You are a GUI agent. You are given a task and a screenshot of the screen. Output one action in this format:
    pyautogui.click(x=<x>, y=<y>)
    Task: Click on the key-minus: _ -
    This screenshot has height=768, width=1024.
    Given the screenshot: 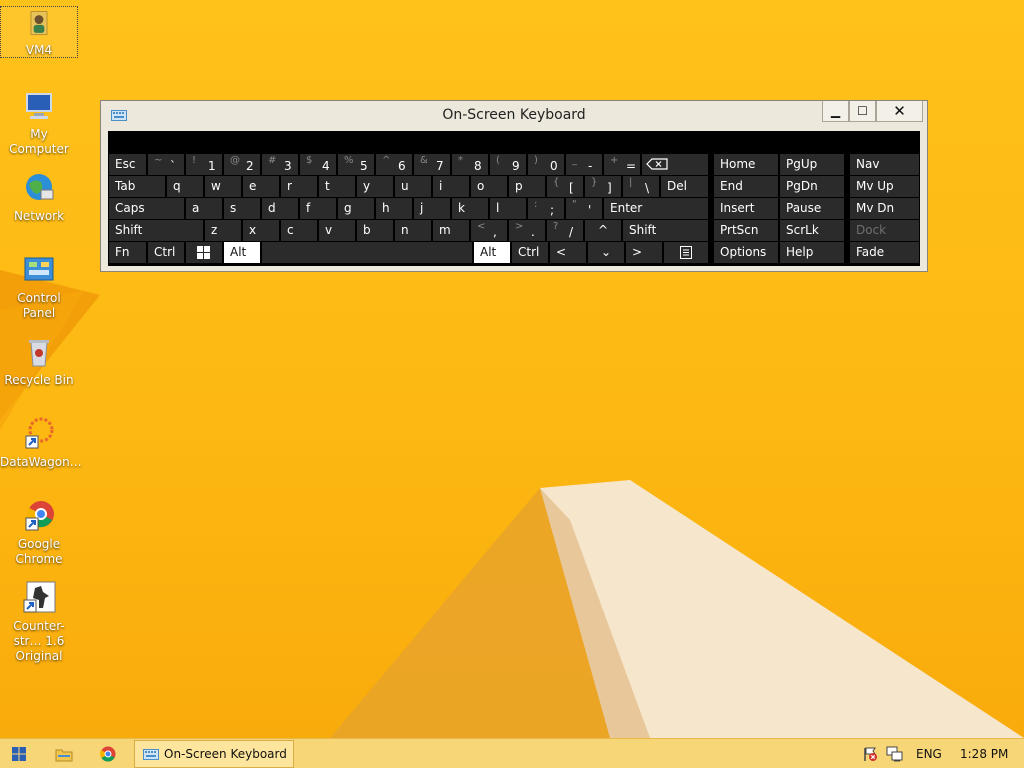 What is the action you would take?
    pyautogui.click(x=584, y=164)
    